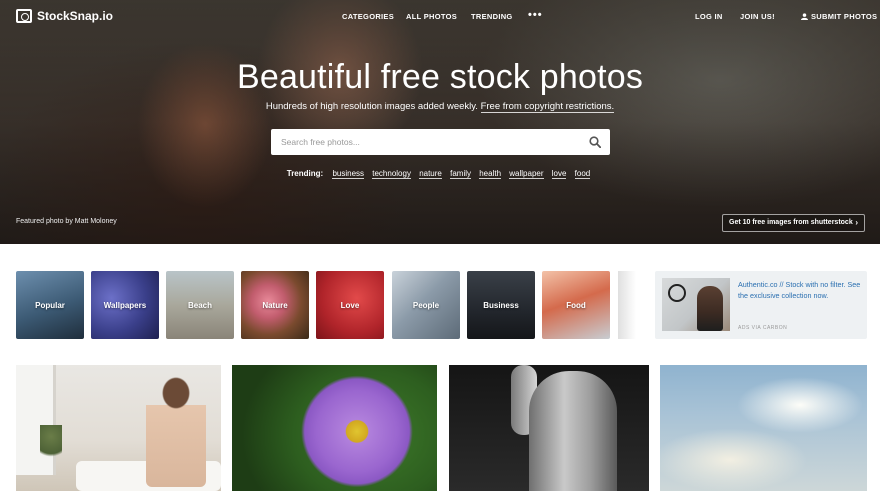  I want to click on category-label: Business, so click(501, 305).